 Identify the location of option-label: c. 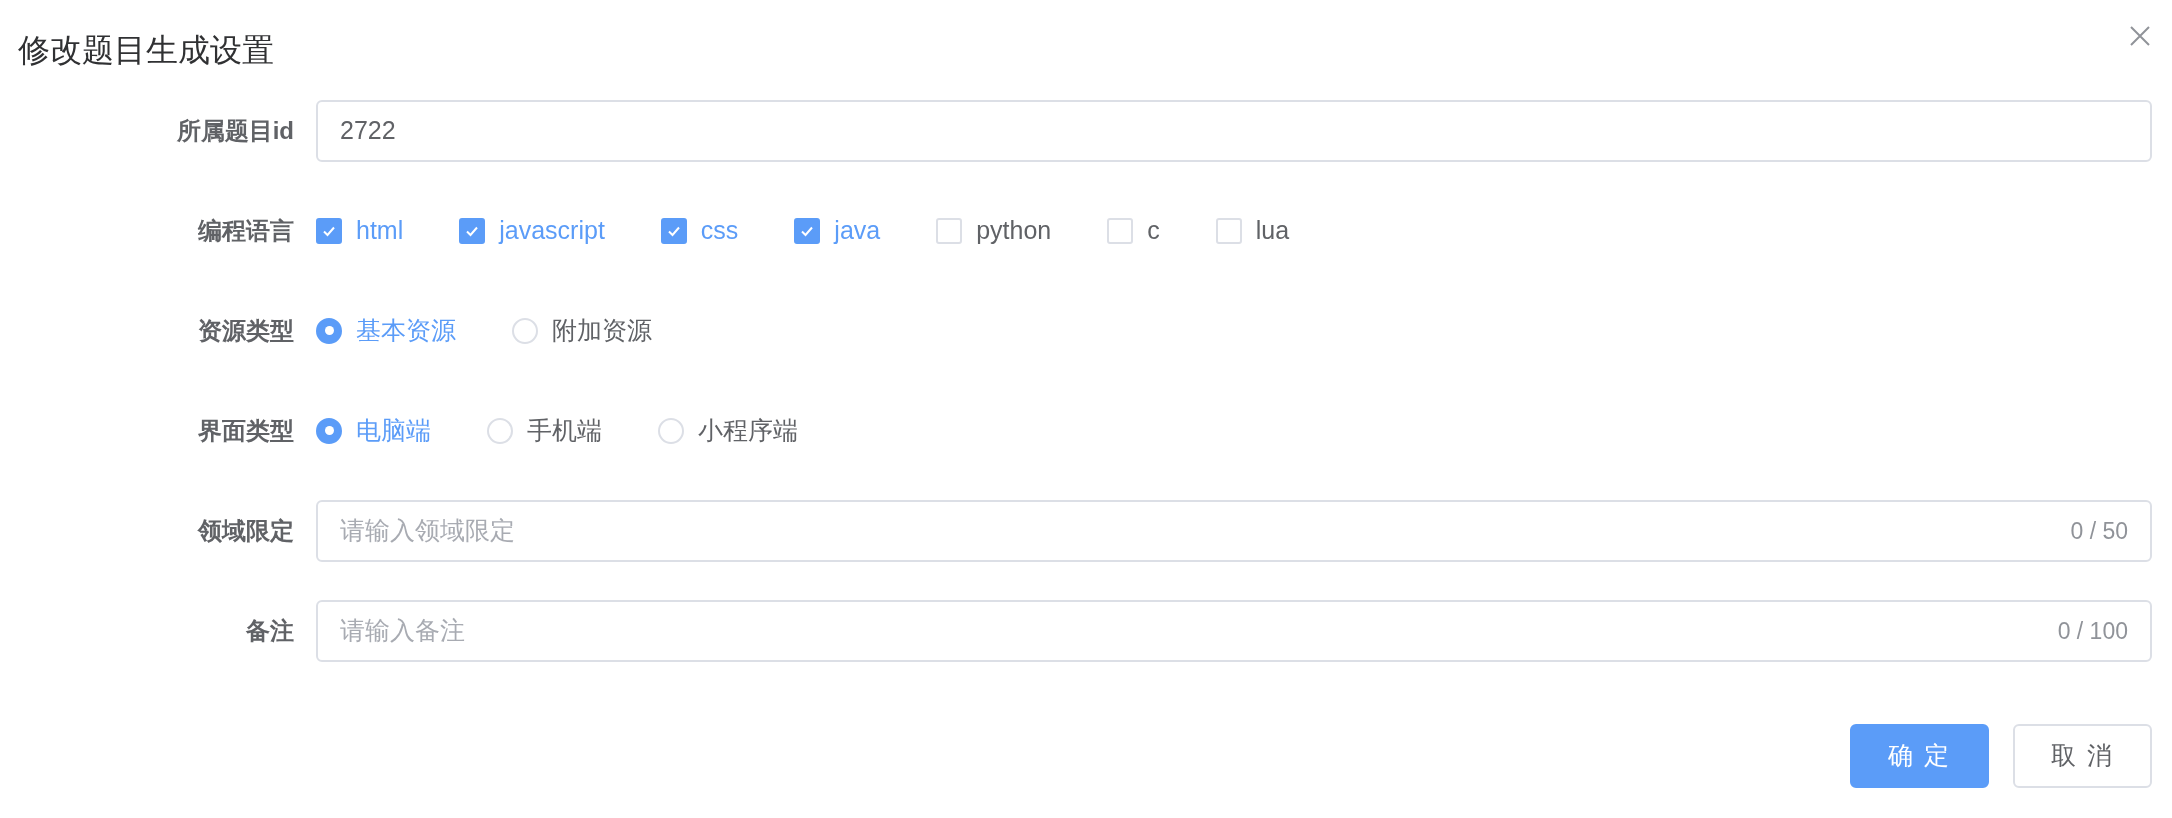
(1153, 230).